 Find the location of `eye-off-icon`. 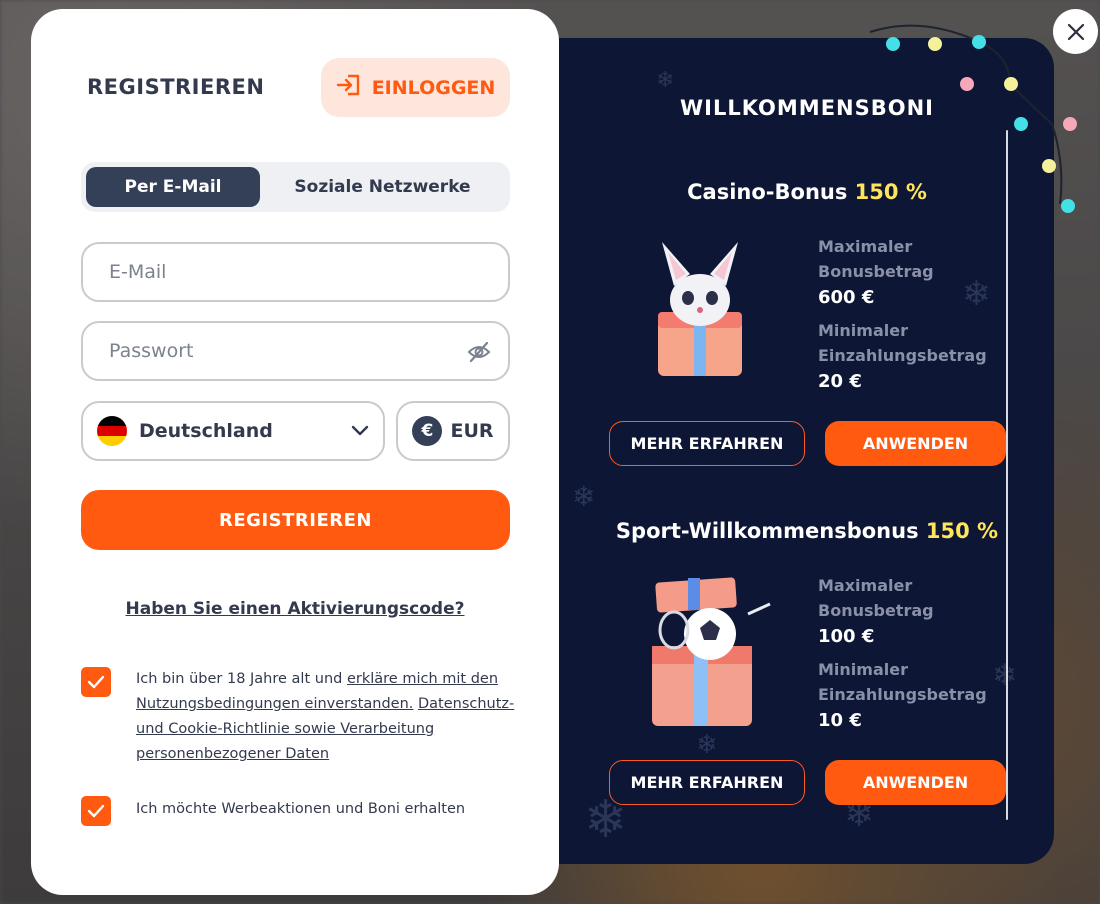

eye-off-icon is located at coordinates (479, 354).